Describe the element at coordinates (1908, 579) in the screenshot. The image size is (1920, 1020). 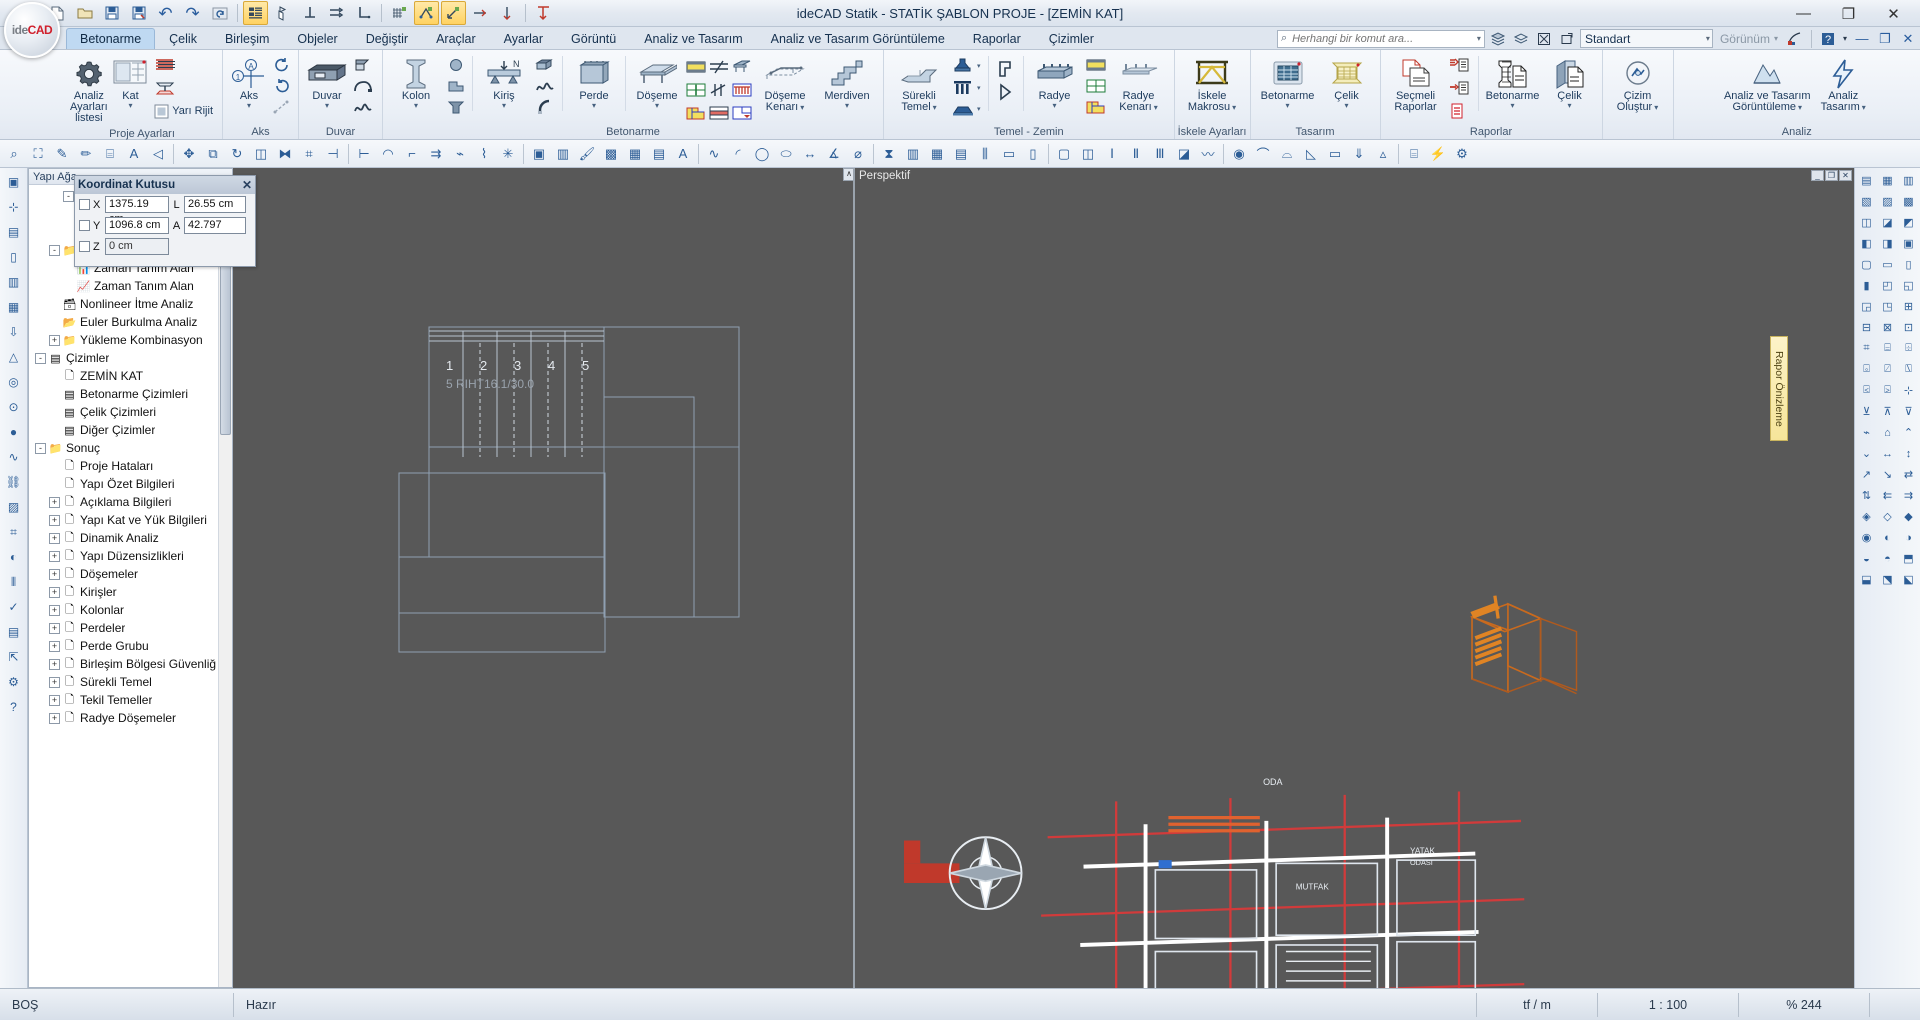
I see `right-tool-icon-59: ⬕` at that location.